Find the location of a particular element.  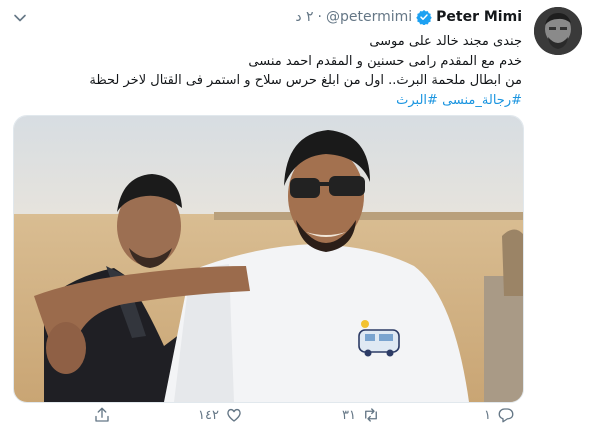

reply-icon is located at coordinates (506, 415).